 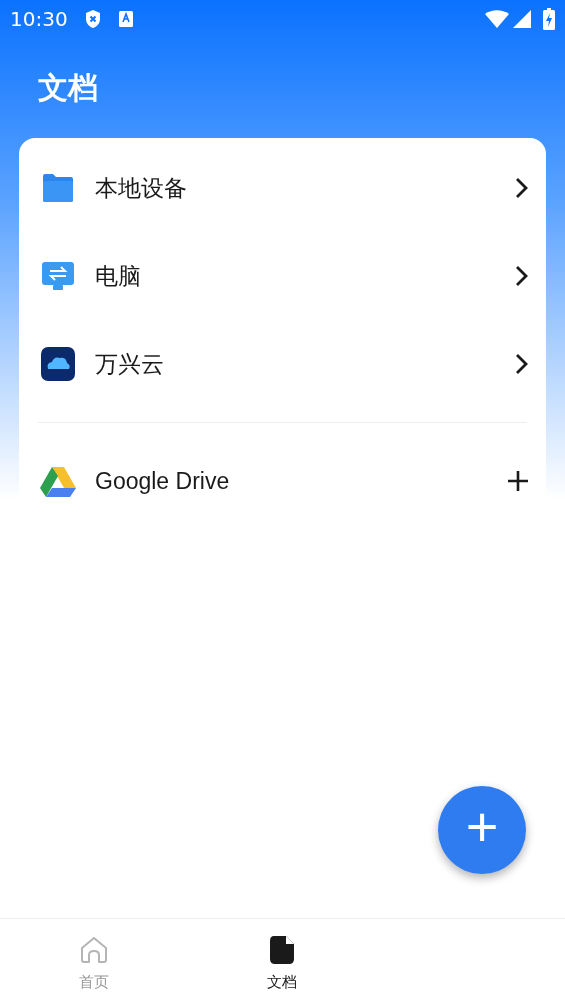 I want to click on status-time: 10:30, so click(x=39, y=19).